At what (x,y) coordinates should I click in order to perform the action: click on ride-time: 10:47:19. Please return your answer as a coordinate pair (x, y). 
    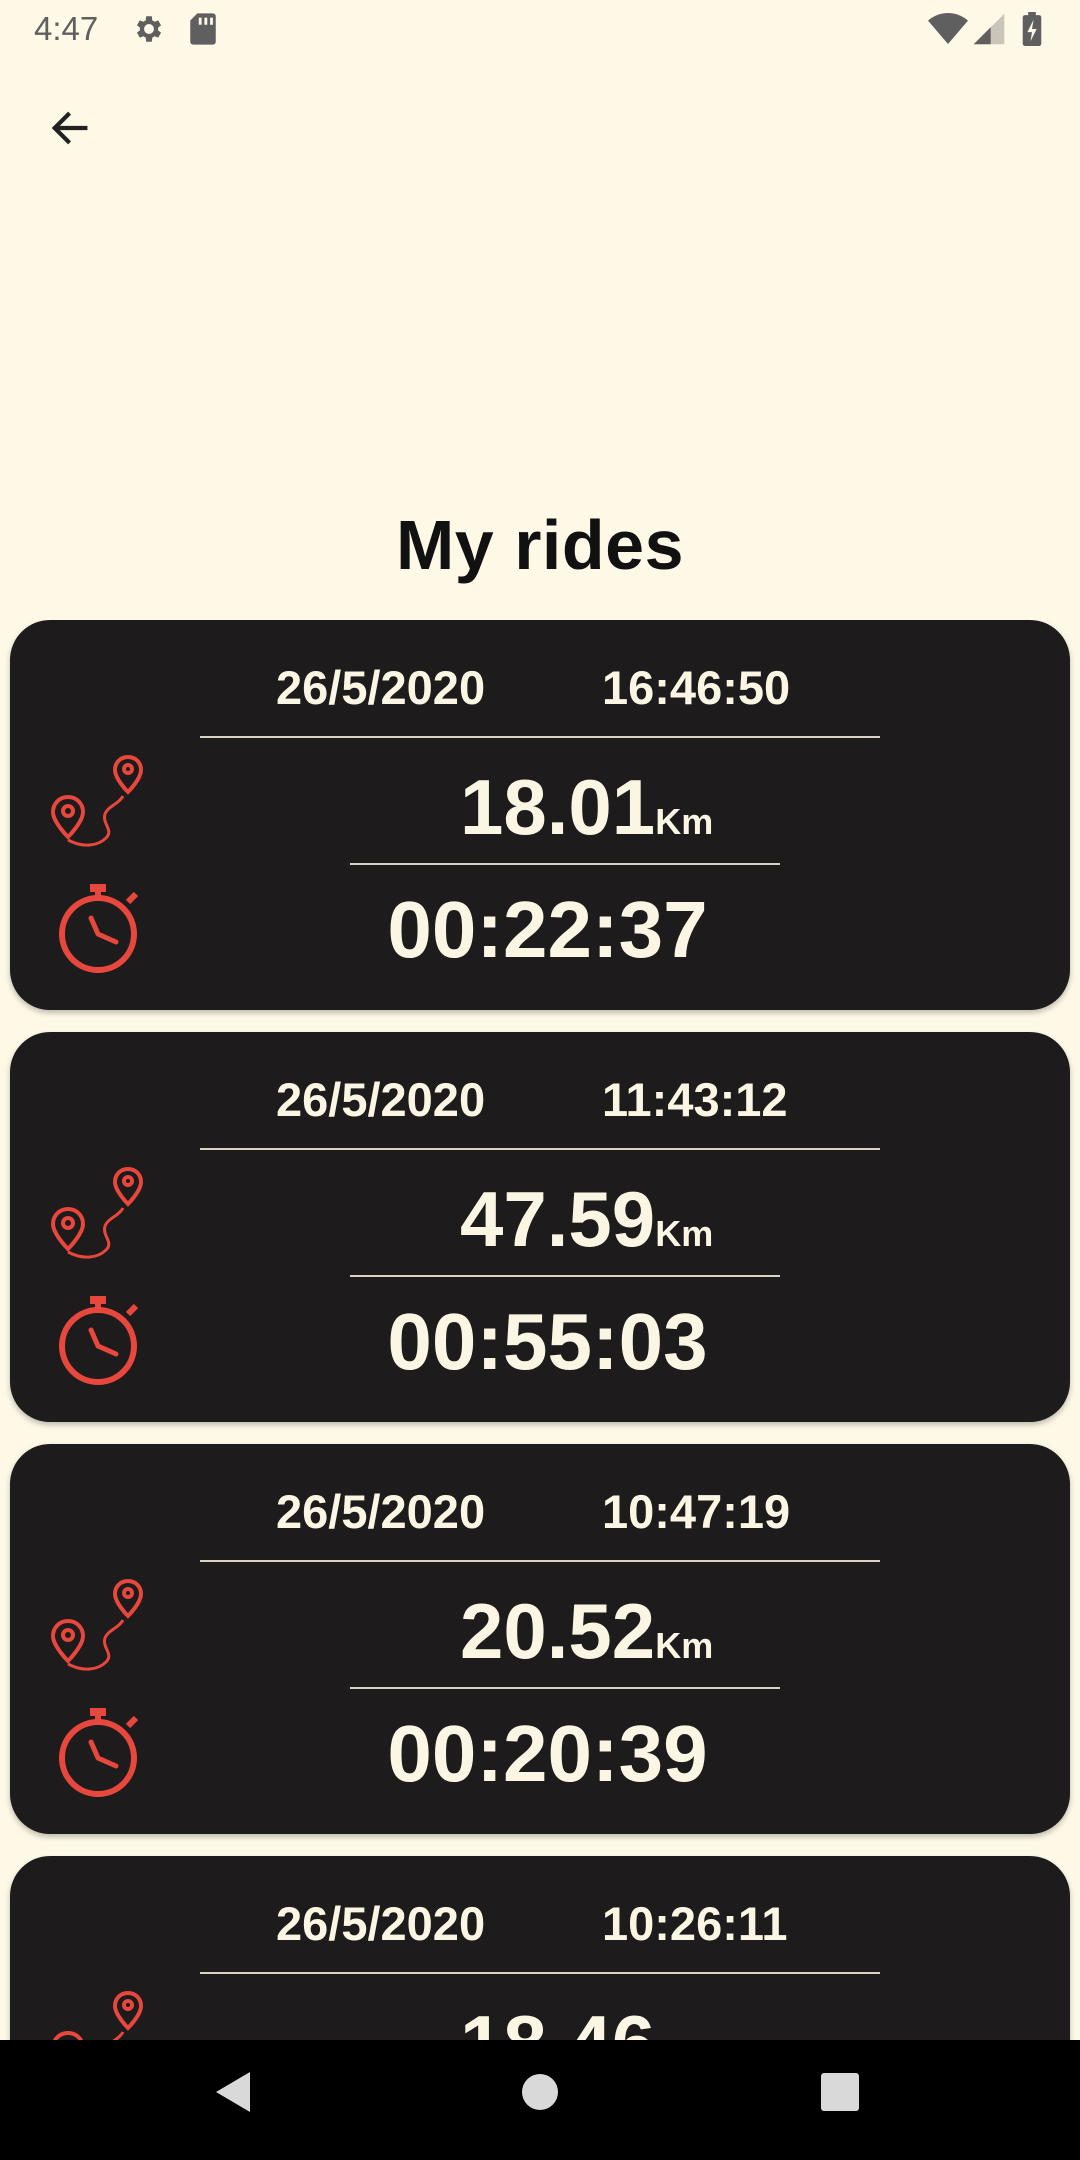
    Looking at the image, I should click on (696, 1511).